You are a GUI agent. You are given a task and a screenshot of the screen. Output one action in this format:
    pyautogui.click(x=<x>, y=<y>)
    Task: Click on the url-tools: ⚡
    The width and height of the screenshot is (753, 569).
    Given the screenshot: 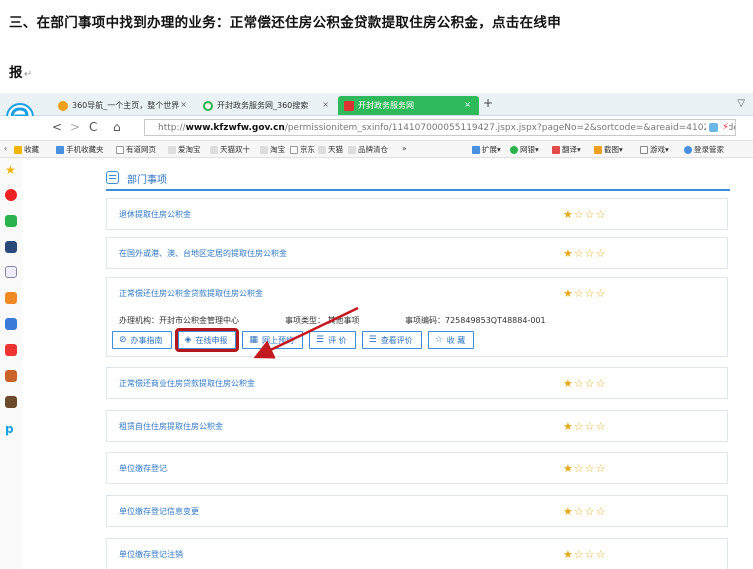 What is the action you would take?
    pyautogui.click(x=717, y=127)
    